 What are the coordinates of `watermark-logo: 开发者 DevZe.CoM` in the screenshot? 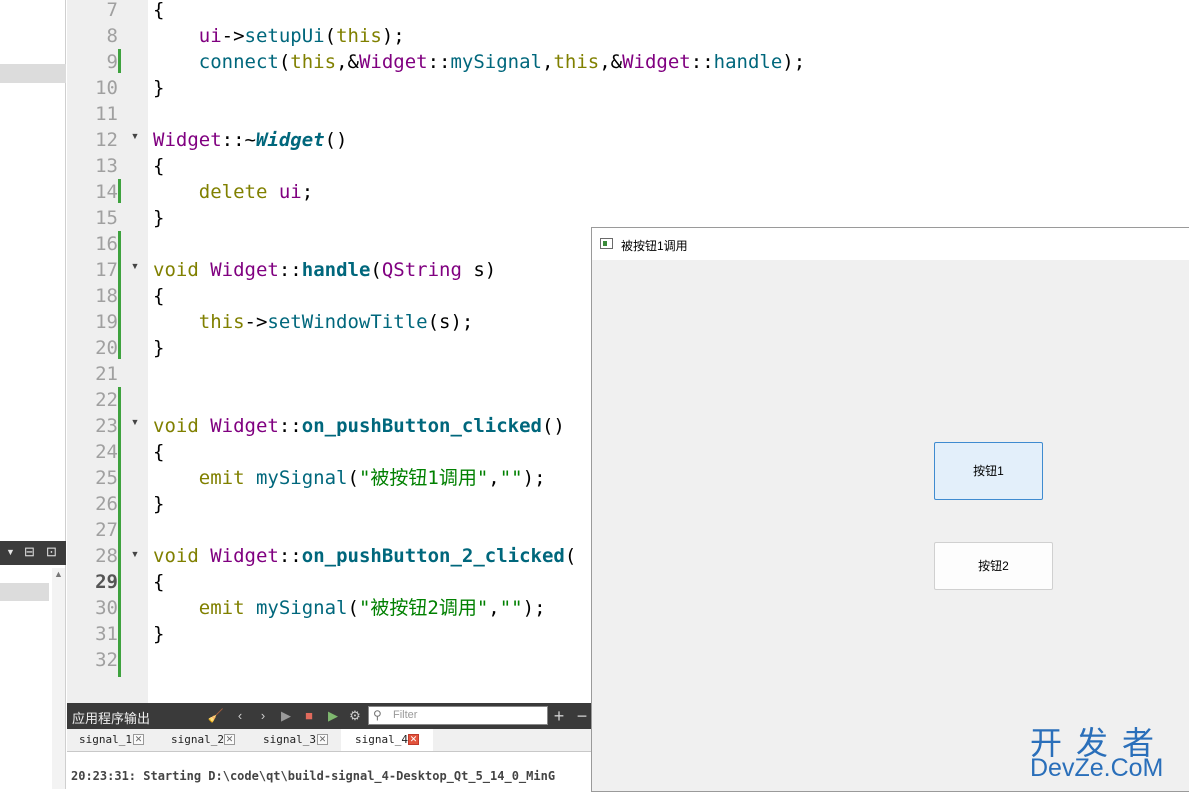 It's located at (1106, 751).